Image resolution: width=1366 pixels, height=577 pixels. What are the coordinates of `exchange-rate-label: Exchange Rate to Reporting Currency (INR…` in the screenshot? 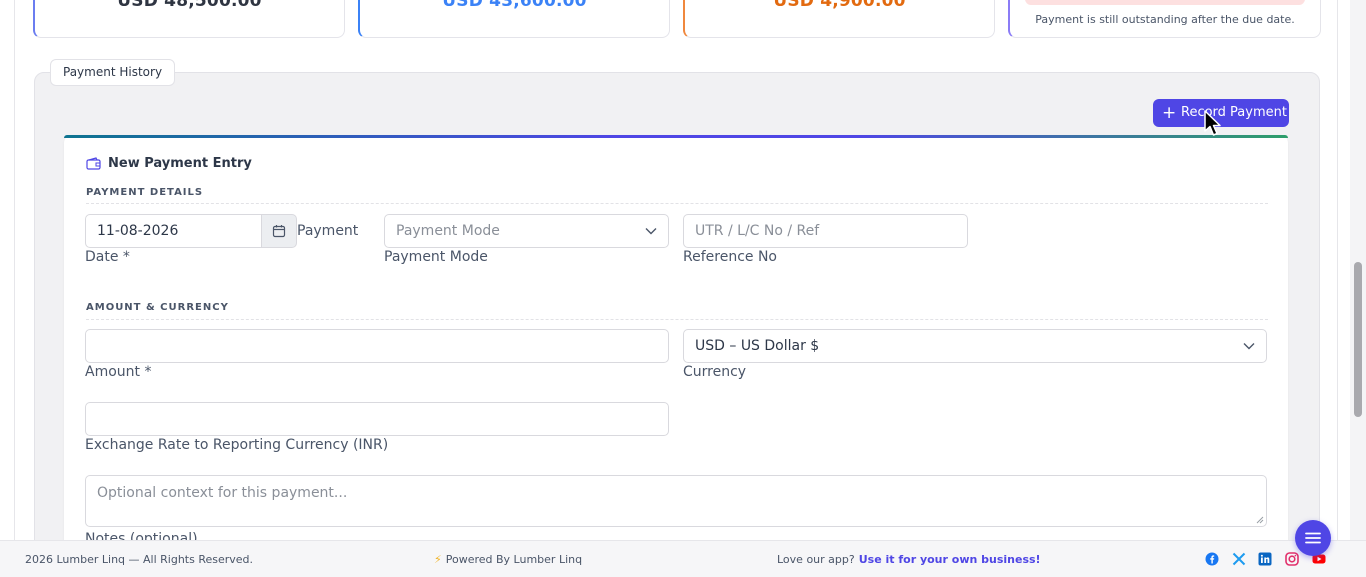 It's located at (237, 445).